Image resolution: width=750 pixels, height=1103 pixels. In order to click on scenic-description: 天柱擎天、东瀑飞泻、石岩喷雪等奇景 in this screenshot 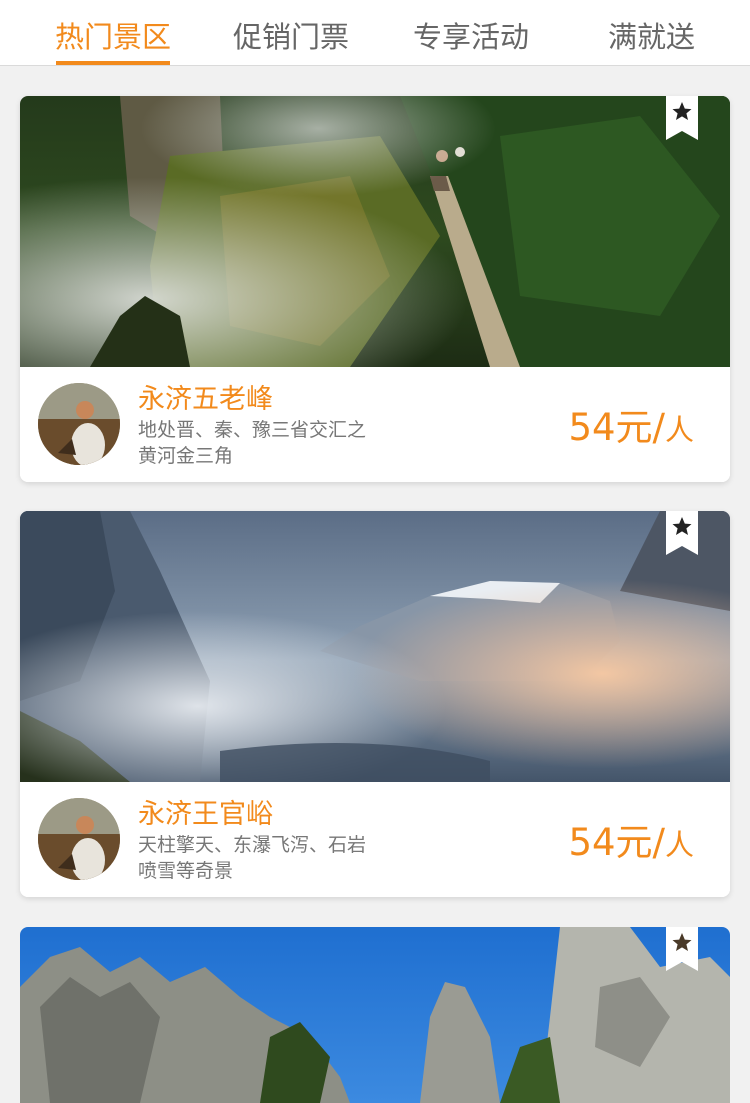, I will do `click(252, 858)`.